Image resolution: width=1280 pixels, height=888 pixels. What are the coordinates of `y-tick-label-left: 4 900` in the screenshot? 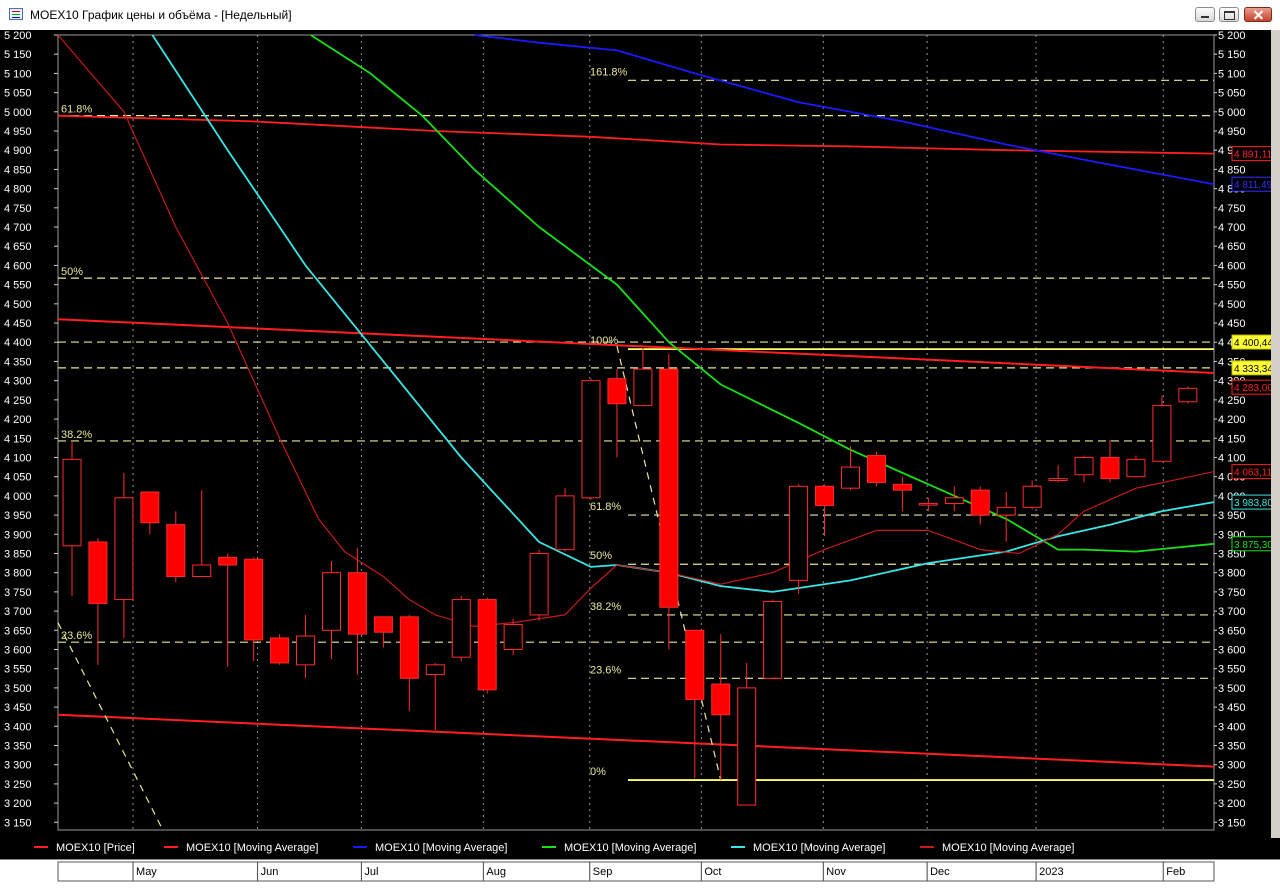 It's located at (18, 151).